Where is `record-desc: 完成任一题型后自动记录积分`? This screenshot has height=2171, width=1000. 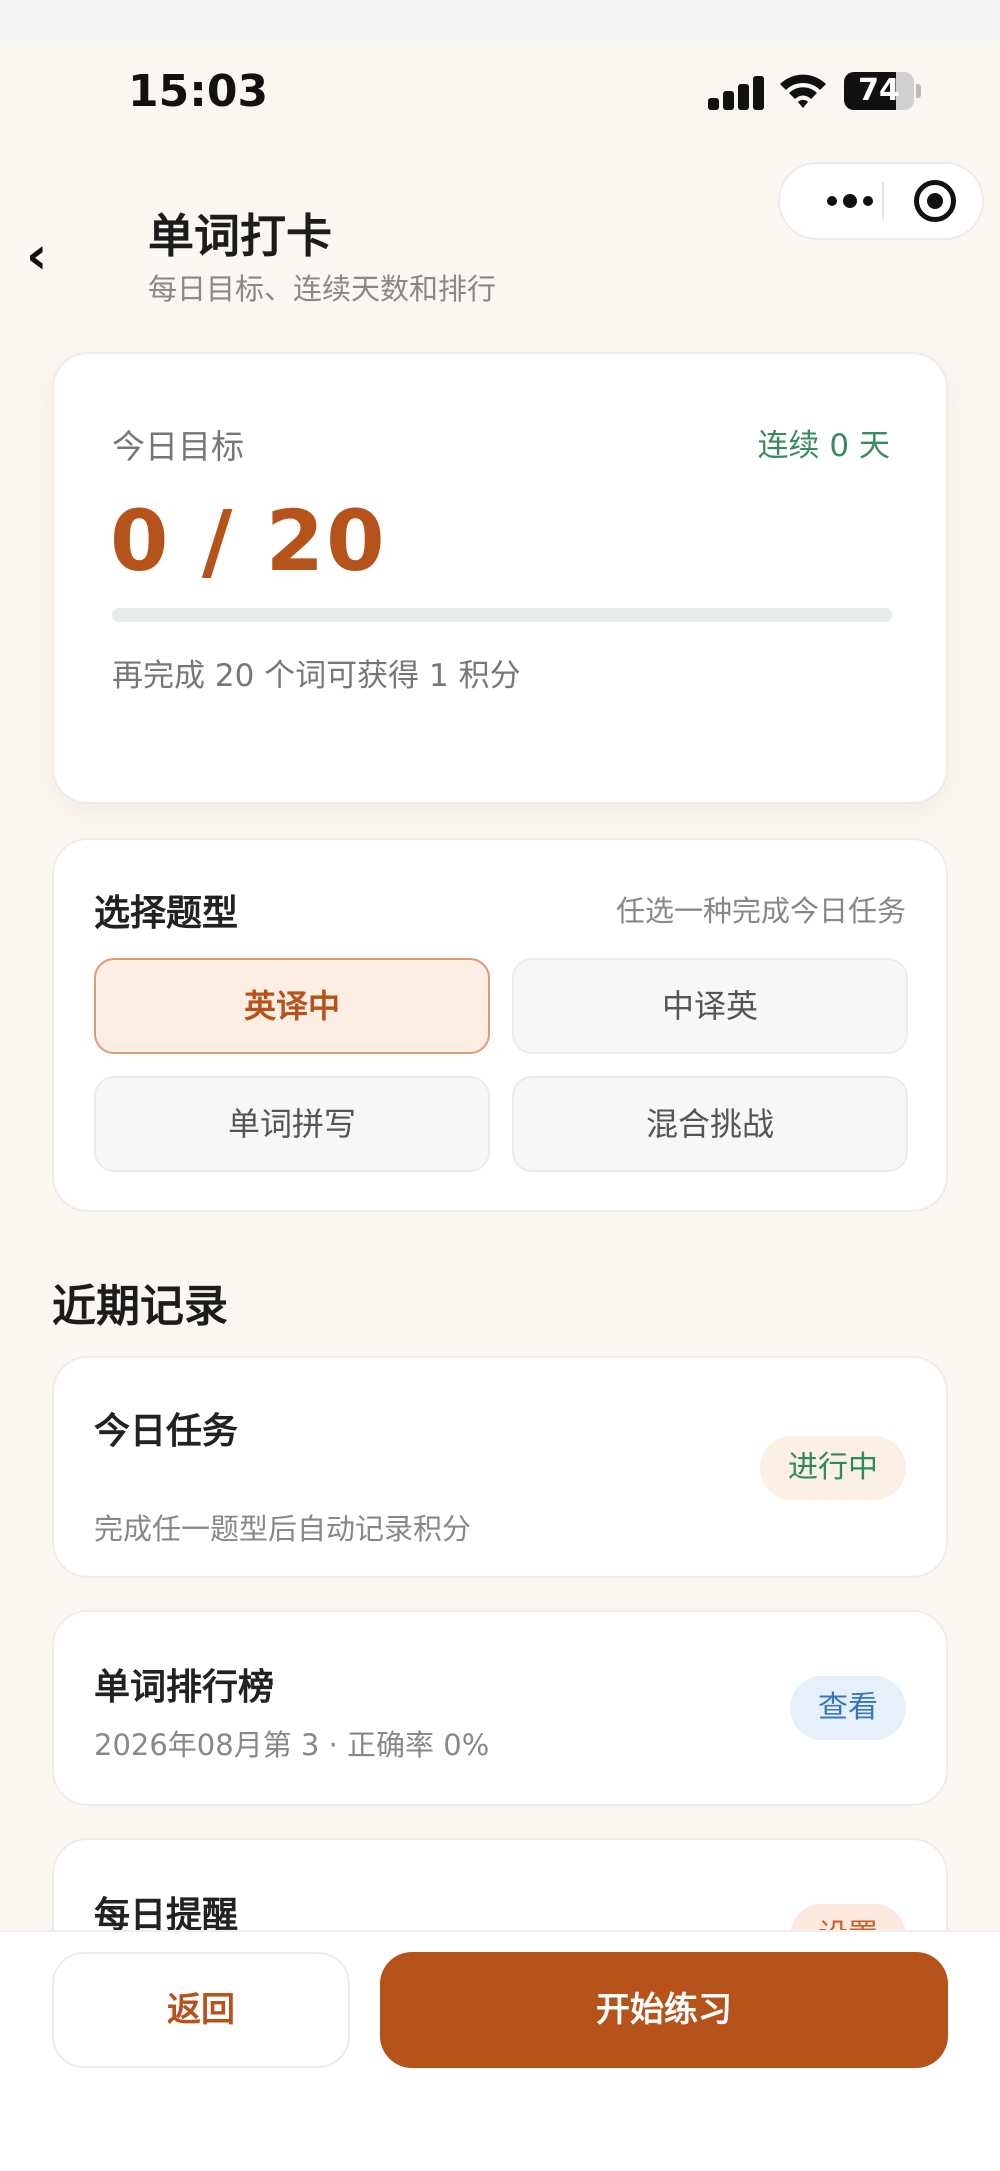
record-desc: 完成任一题型后自动记录积分 is located at coordinates (283, 1529).